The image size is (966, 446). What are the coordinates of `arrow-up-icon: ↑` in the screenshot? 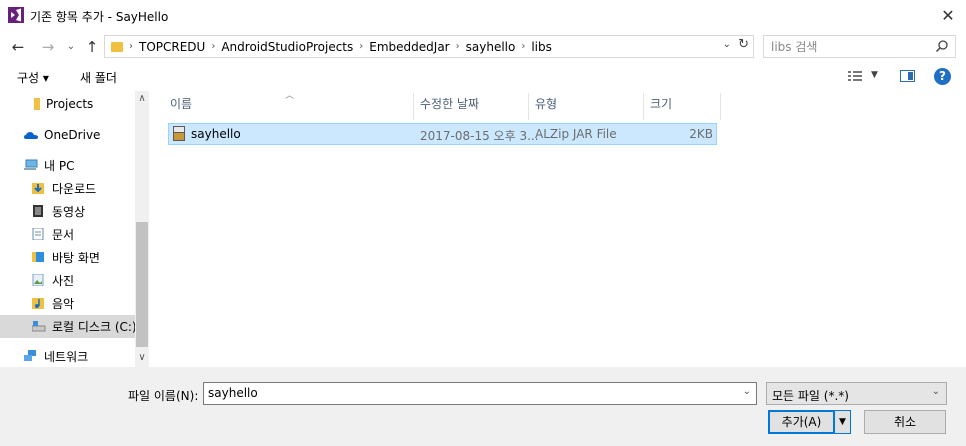 It's located at (92, 47).